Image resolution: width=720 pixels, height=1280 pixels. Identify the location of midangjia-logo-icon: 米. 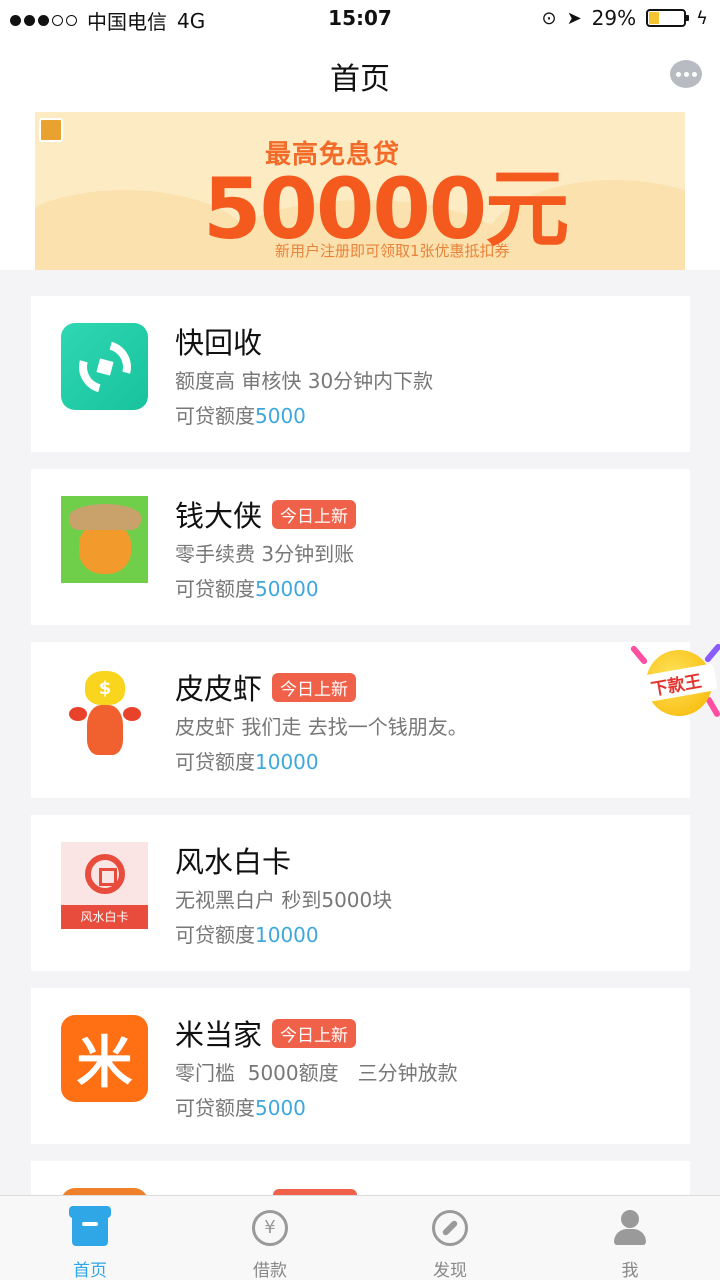
(104, 1058).